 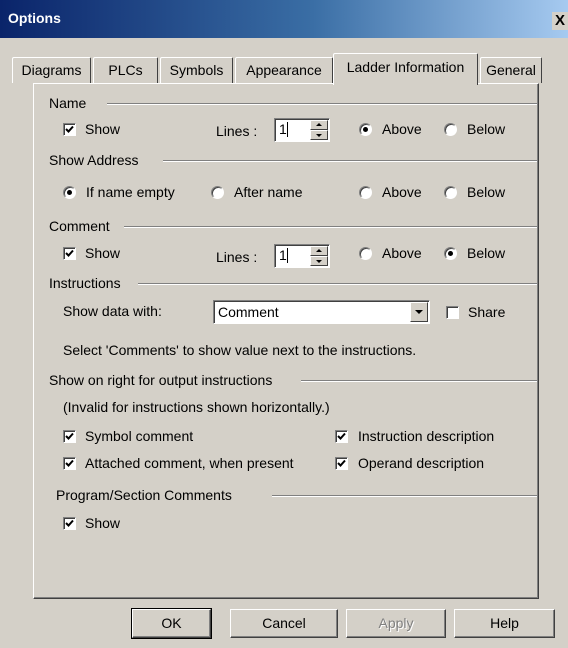 I want to click on operand-description-checkbox, so click(x=341, y=463).